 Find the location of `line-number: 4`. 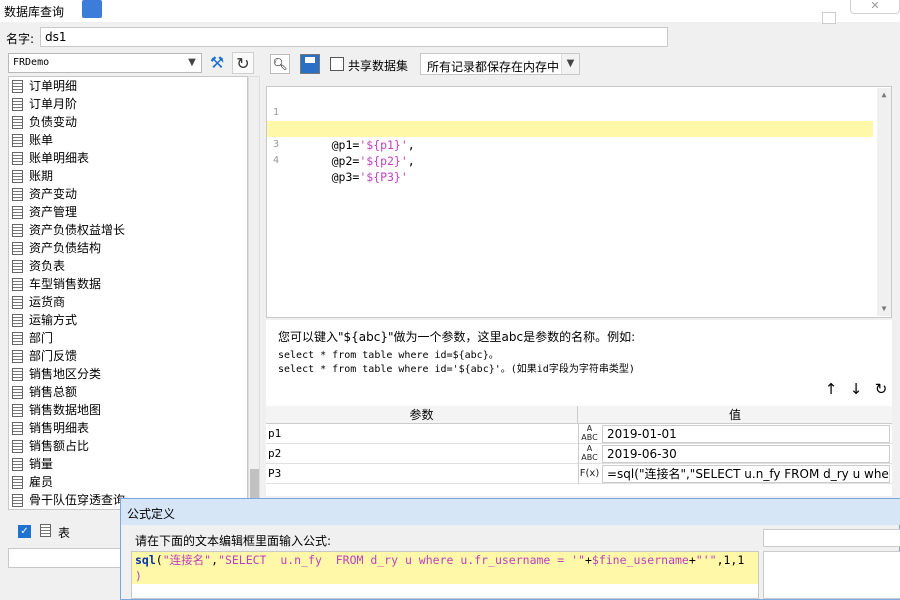

line-number: 4 is located at coordinates (276, 160).